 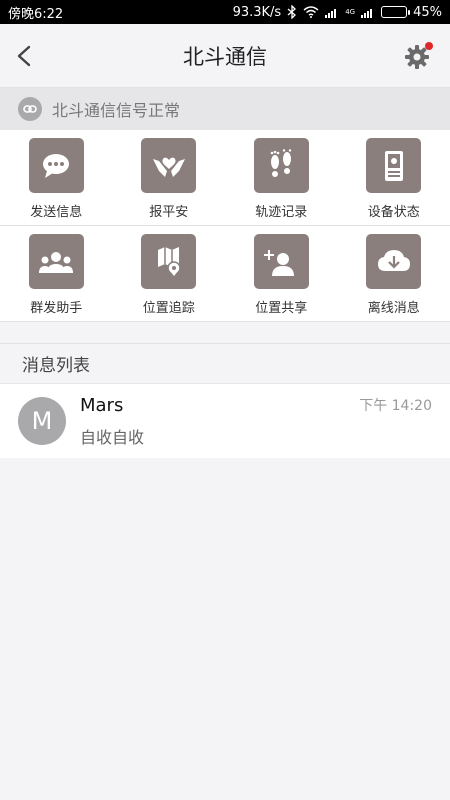 I want to click on message-time: 下午 14:20, so click(x=395, y=406).